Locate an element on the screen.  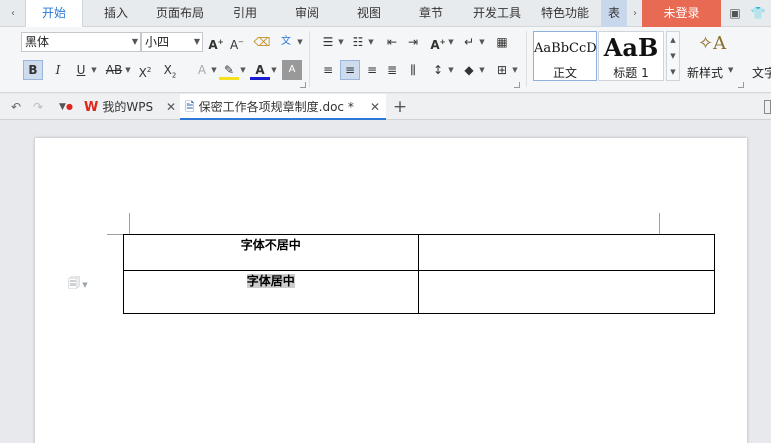
borders-icon: ⊞ is located at coordinates (502, 70).